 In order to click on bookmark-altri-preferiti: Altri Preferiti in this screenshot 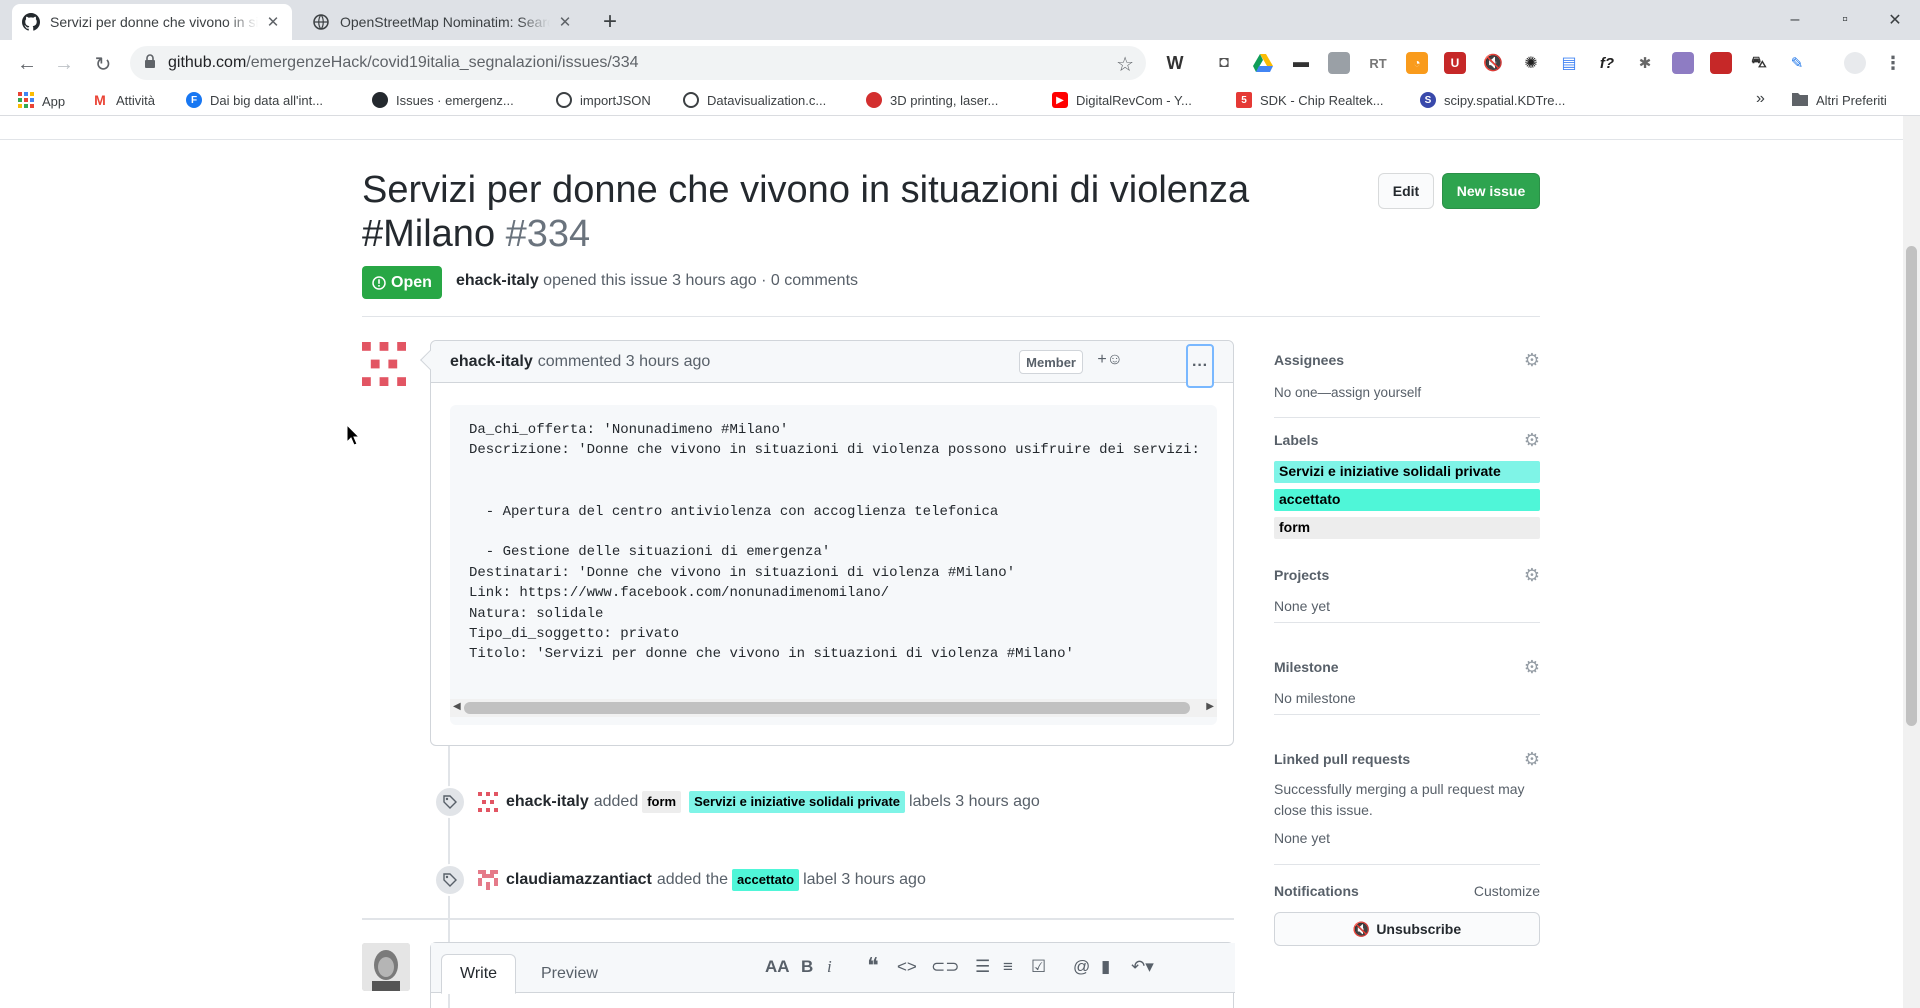, I will do `click(1839, 100)`.